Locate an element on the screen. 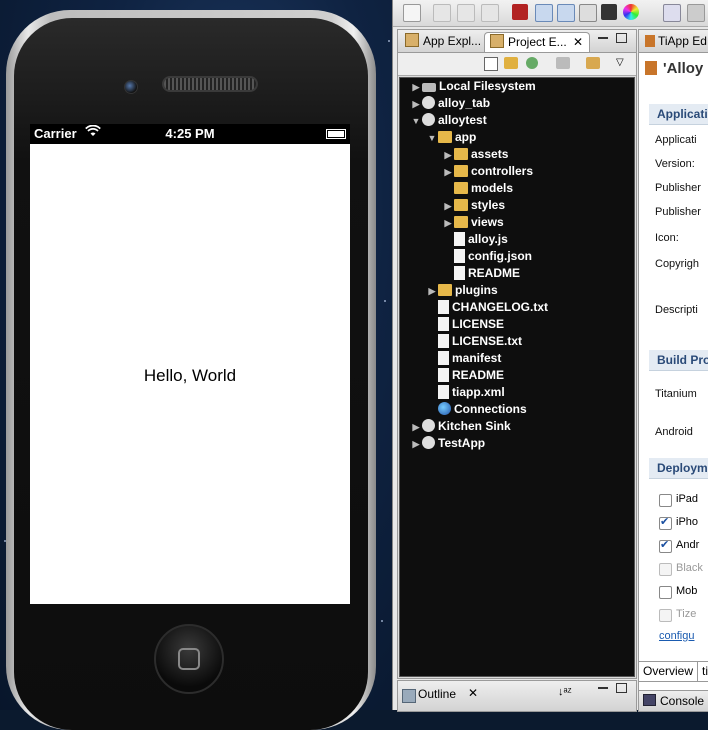  tree-item: ▶ views is located at coordinates (473, 222).